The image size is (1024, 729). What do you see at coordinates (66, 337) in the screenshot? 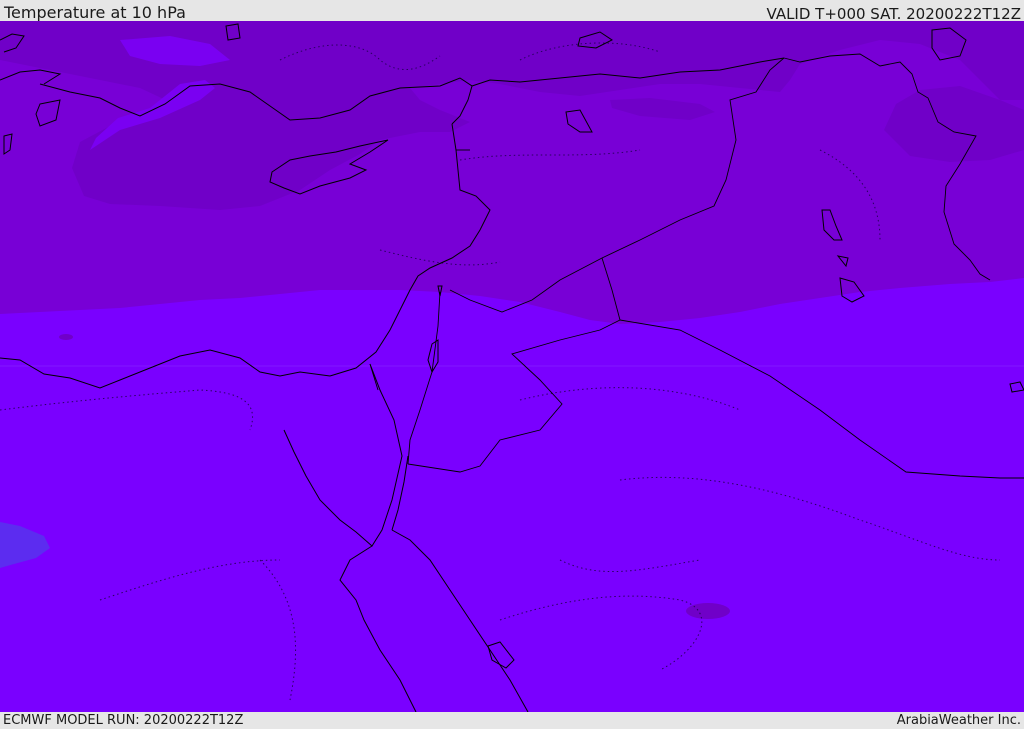
I see `field-small-spot` at bounding box center [66, 337].